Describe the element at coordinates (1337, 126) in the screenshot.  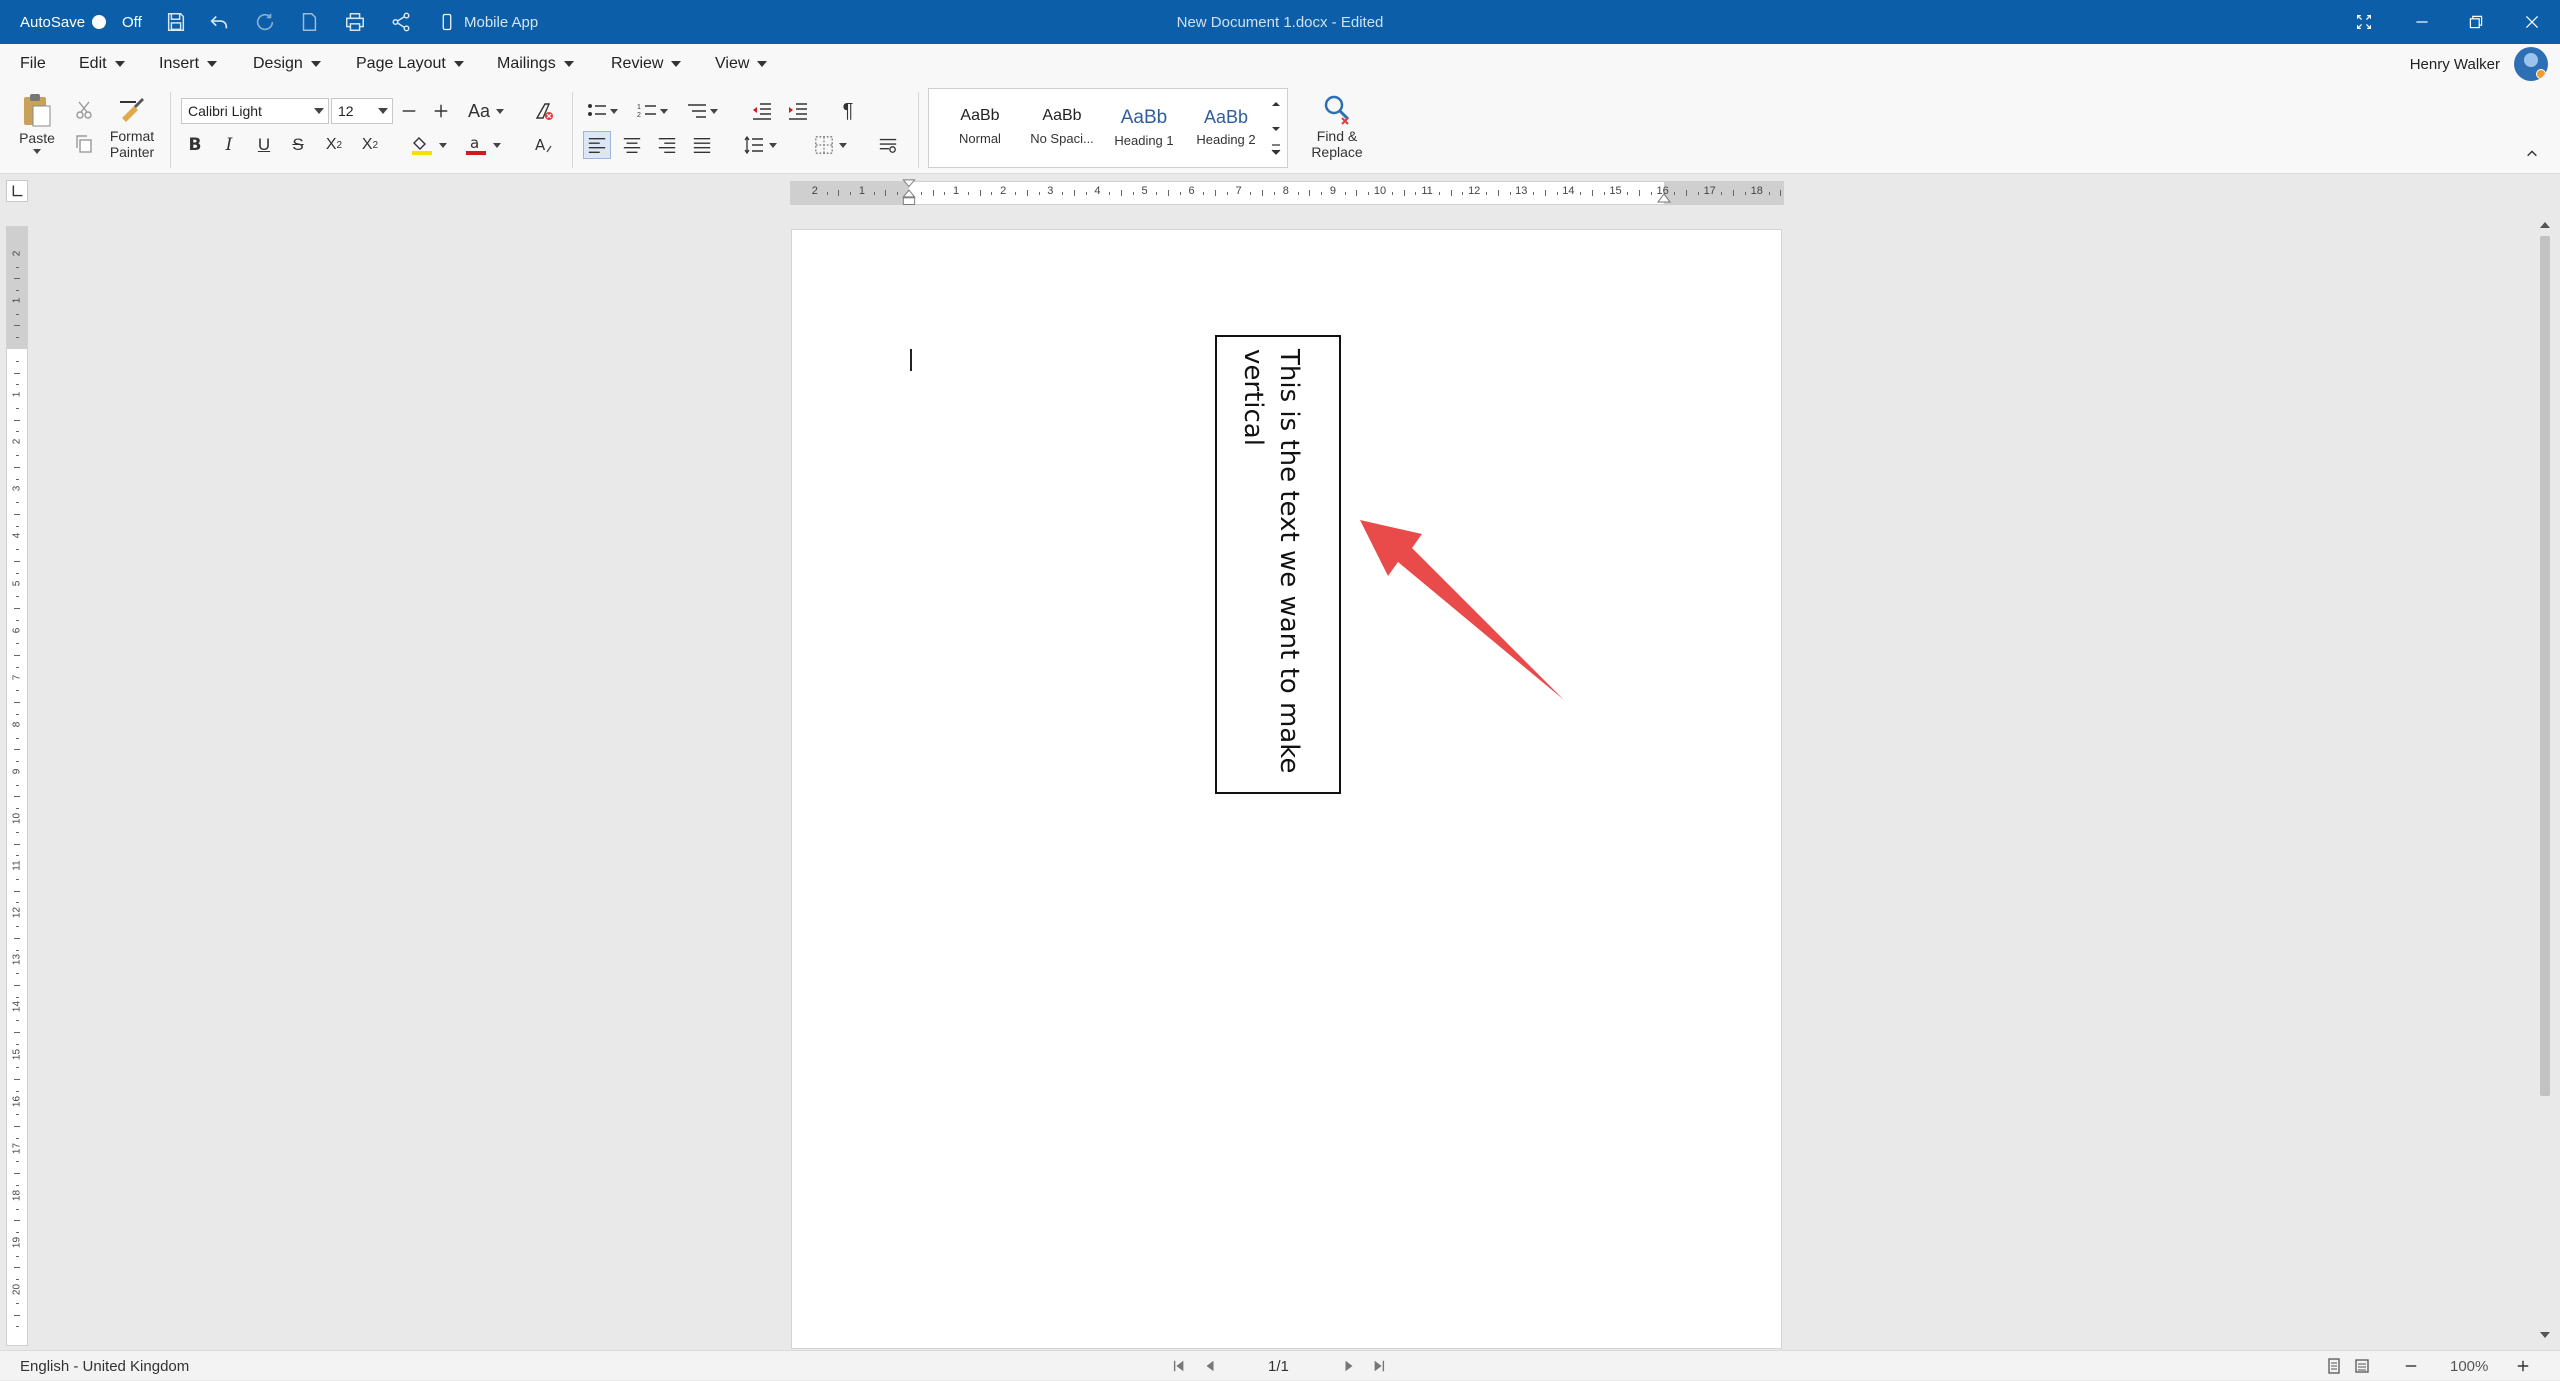
I see `find-replace-button: Find & Replace` at that location.